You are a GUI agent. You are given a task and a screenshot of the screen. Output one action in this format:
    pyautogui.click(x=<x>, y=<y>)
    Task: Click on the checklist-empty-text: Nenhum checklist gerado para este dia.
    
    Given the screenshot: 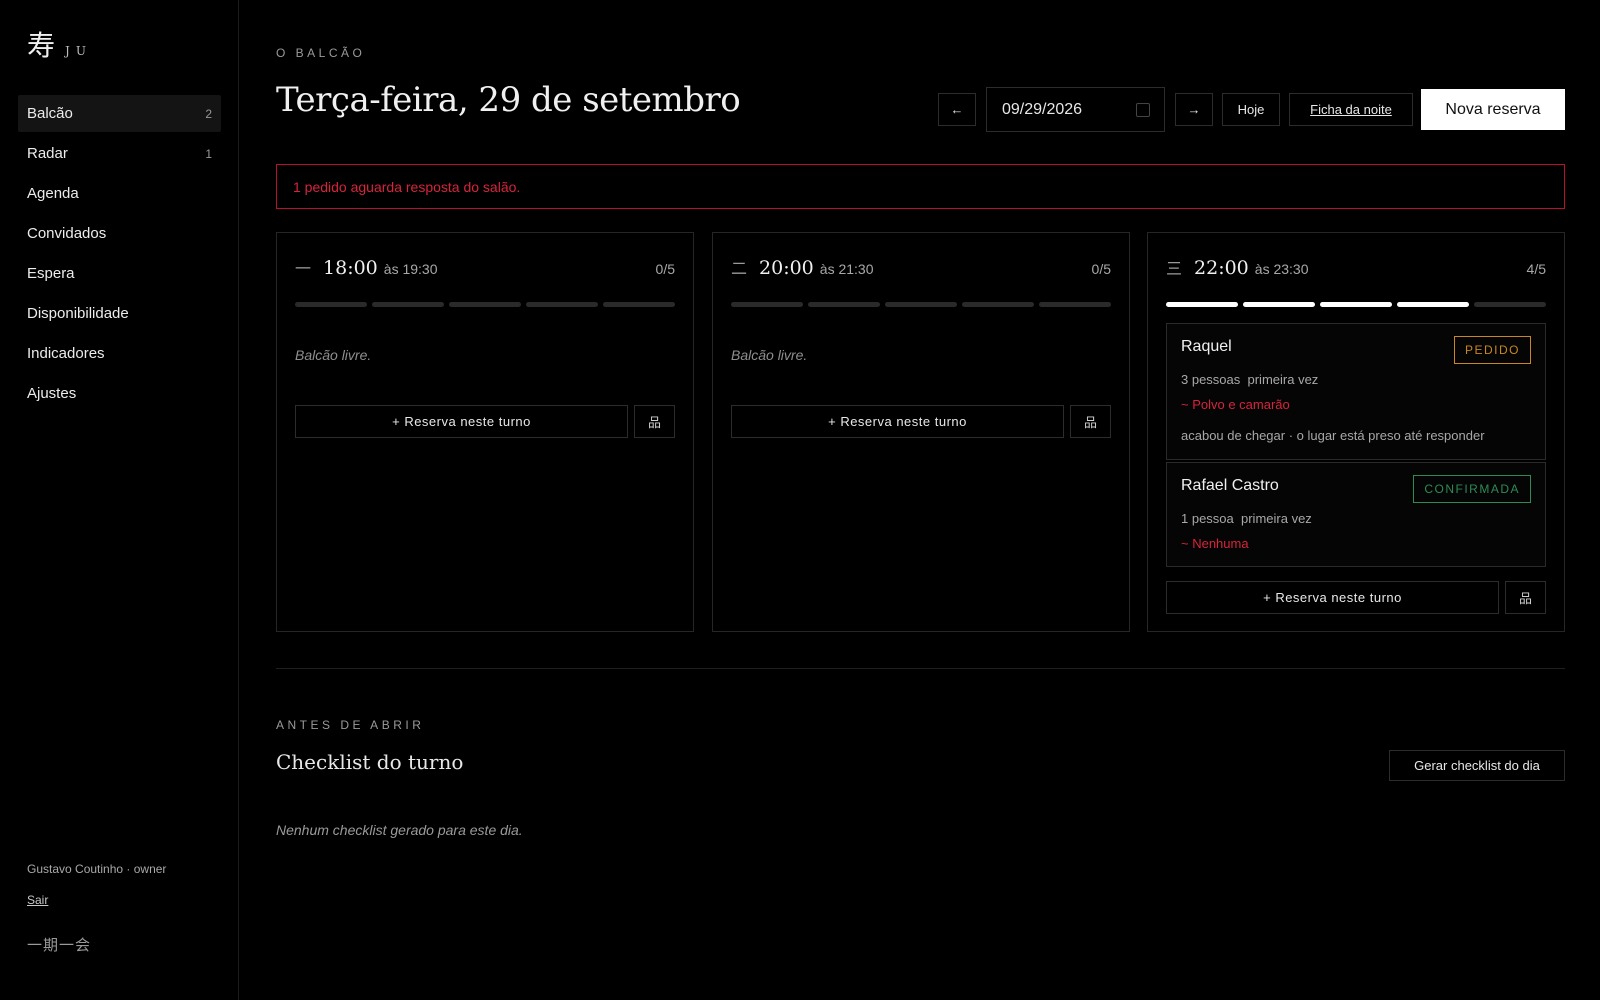 What is the action you would take?
    pyautogui.click(x=399, y=830)
    